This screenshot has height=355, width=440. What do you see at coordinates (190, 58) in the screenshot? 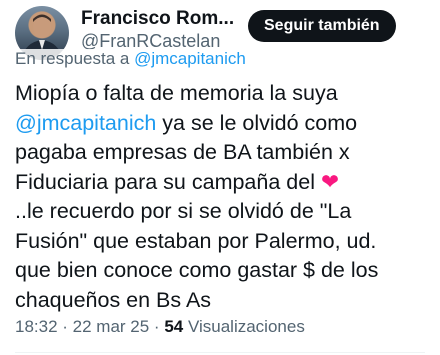
I see `reply-mention-link: @jmcapitanich` at bounding box center [190, 58].